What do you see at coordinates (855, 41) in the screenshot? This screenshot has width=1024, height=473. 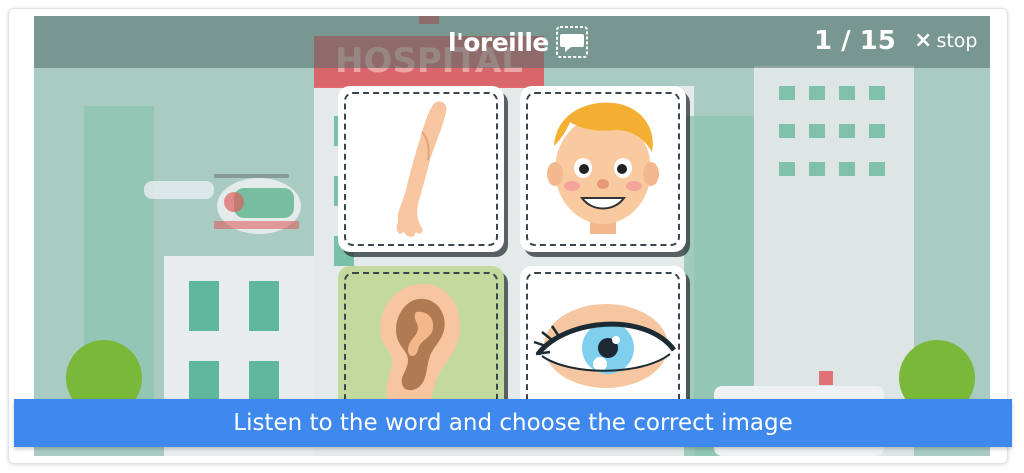 I see `progress-counter: 1 / 15` at bounding box center [855, 41].